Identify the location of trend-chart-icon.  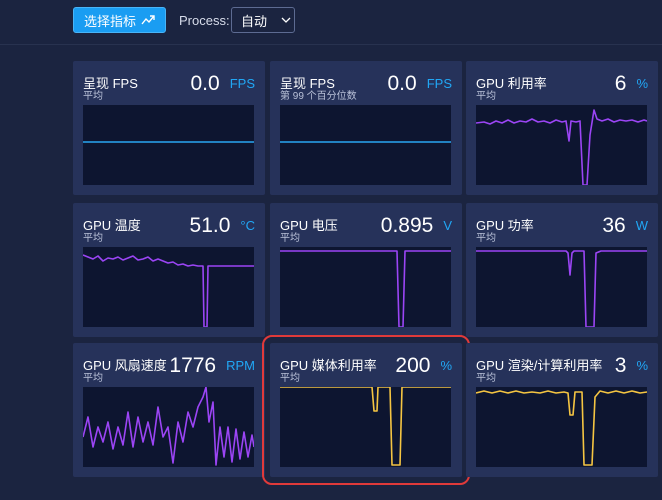
(148, 20).